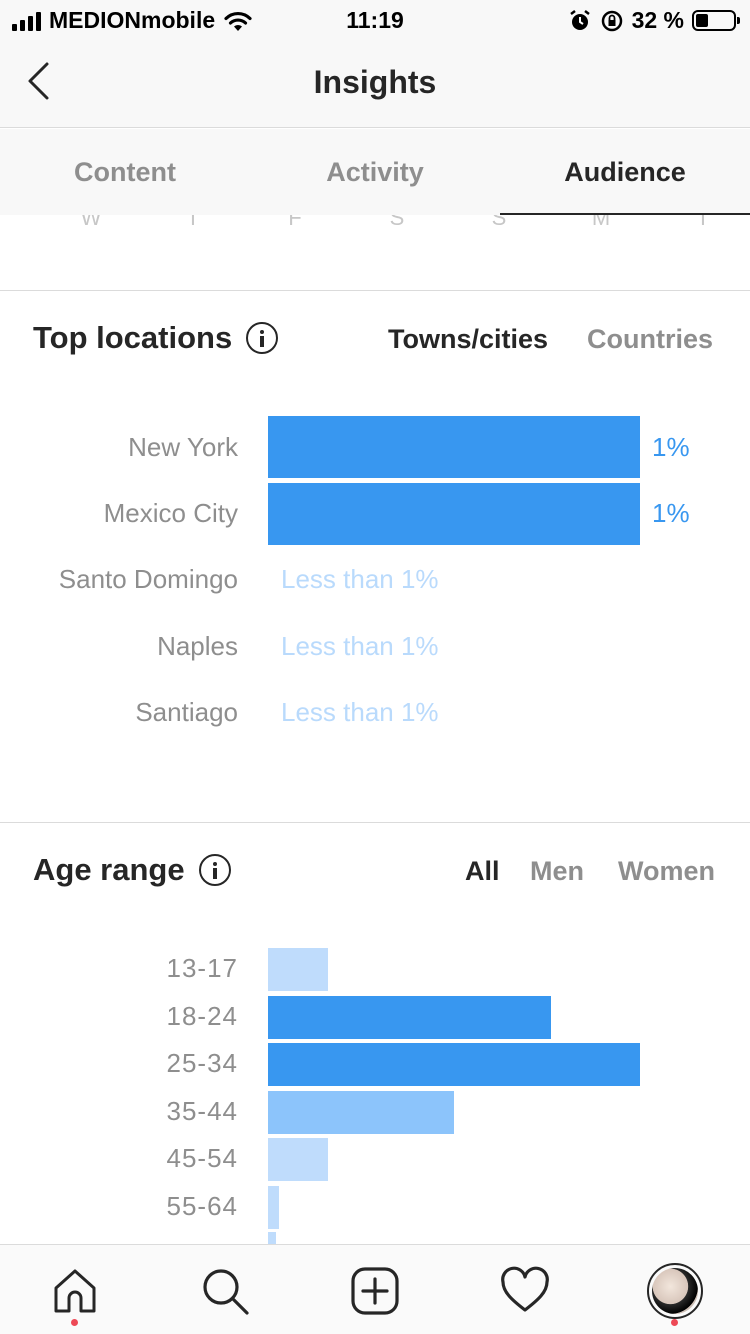 The height and width of the screenshot is (1334, 750). Describe the element at coordinates (170, 513) in the screenshot. I see `location-label: Mexico City` at that location.